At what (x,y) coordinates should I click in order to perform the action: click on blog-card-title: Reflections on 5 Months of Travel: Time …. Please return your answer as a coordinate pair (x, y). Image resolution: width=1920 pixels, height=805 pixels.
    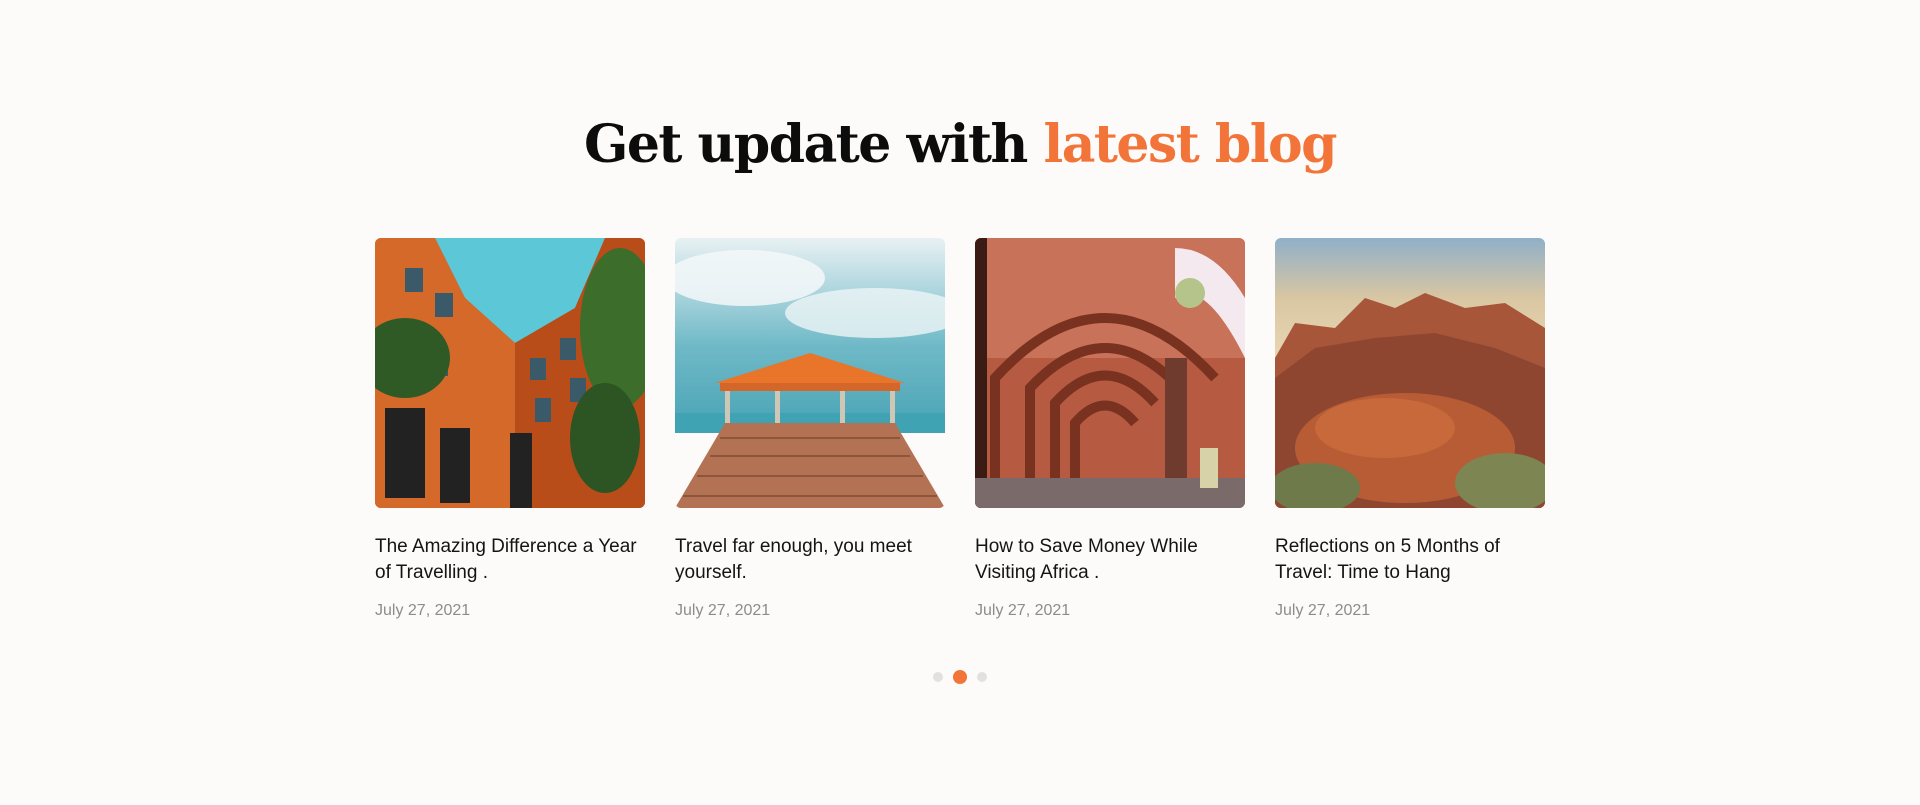
    Looking at the image, I should click on (1410, 560).